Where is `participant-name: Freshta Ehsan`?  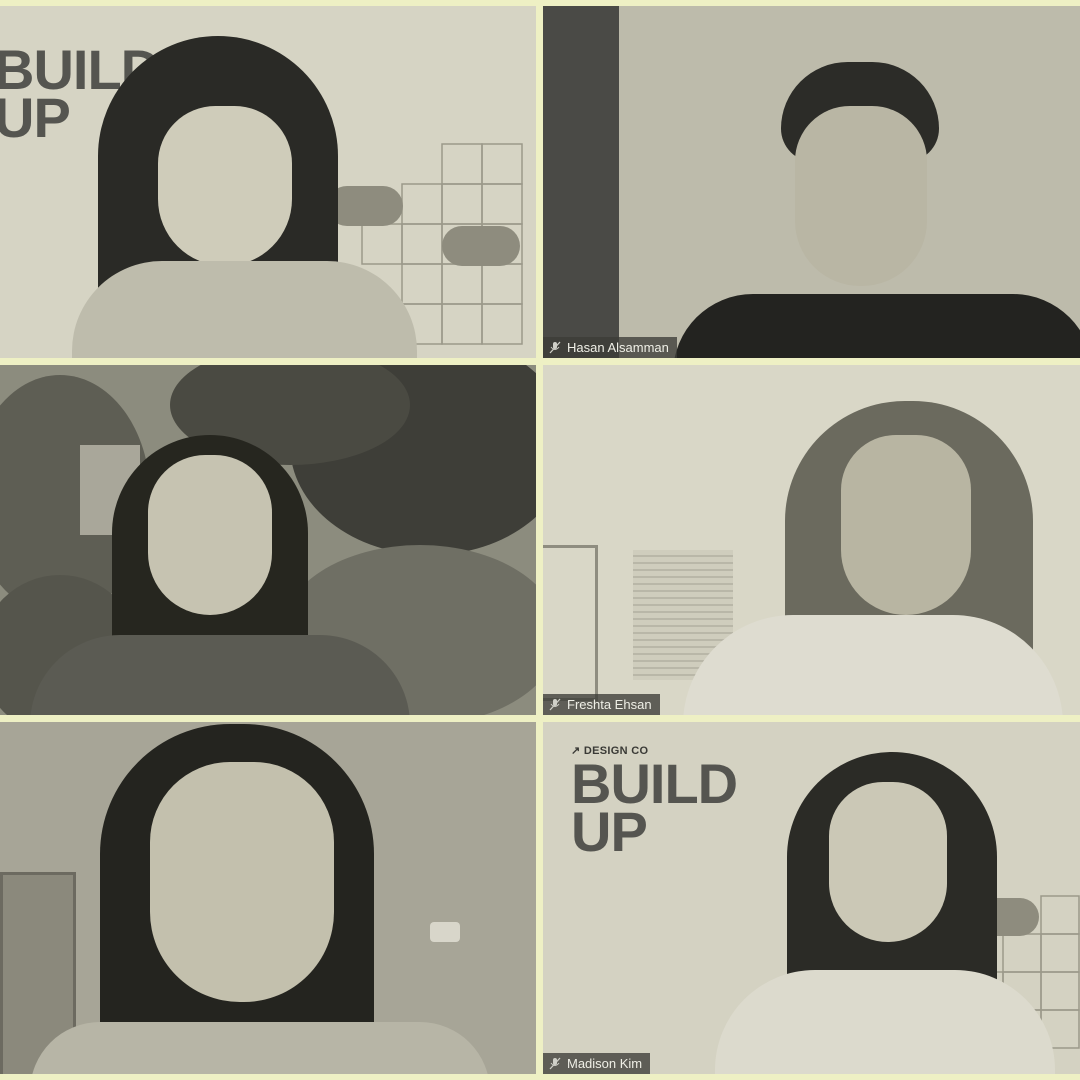
participant-name: Freshta Ehsan is located at coordinates (609, 704).